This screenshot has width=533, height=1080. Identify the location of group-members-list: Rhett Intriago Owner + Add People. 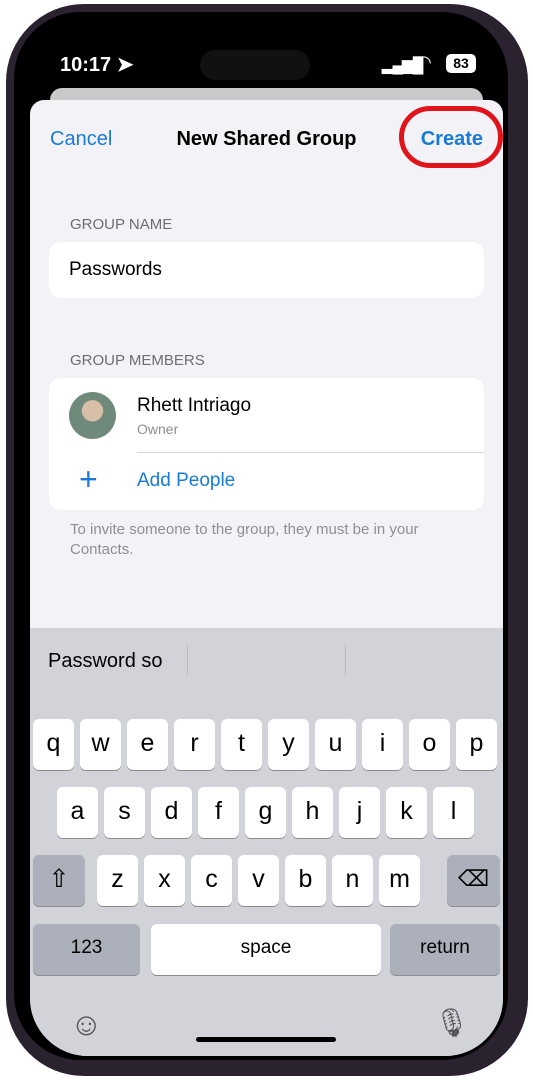
(266, 444).